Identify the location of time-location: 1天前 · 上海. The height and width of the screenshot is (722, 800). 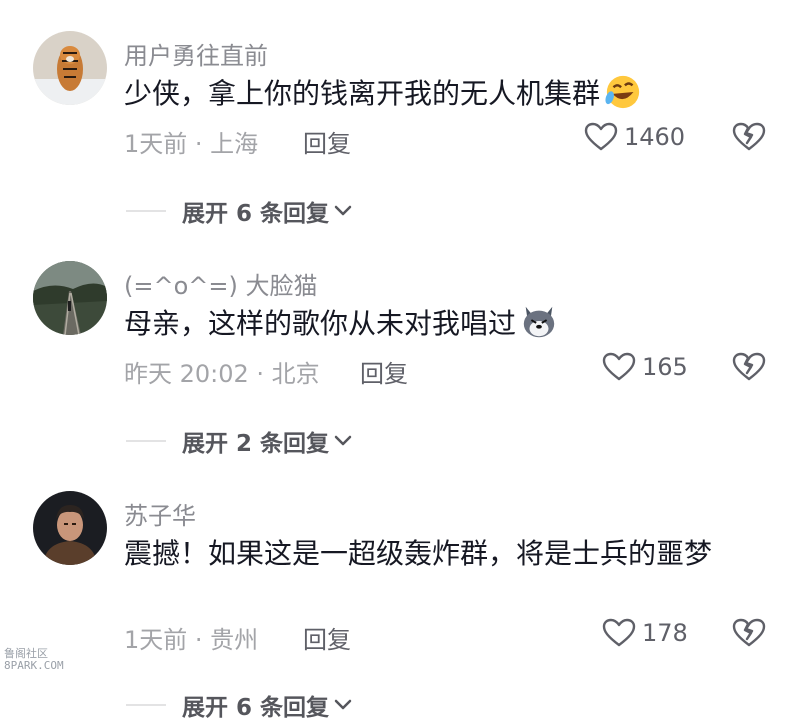
(191, 144).